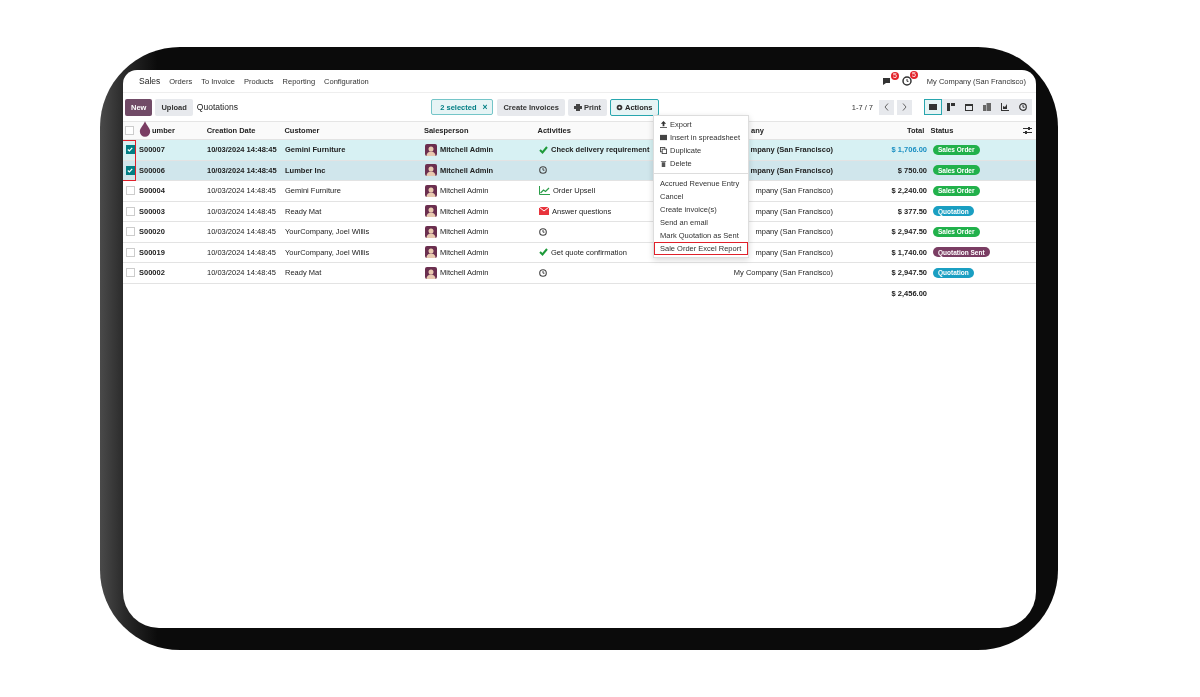 The height and width of the screenshot is (697, 1200). I want to click on gear-icon, so click(619, 107).